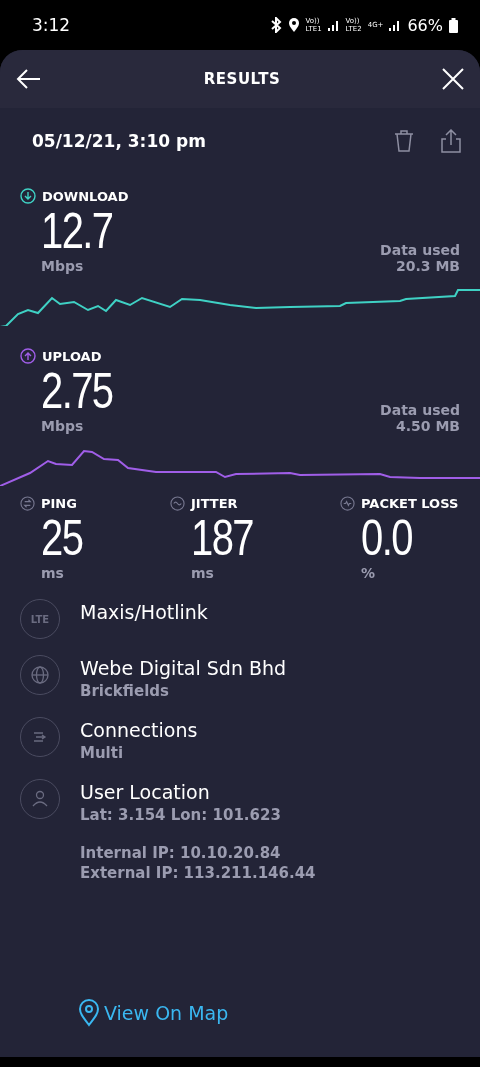 This screenshot has width=480, height=1067. Describe the element at coordinates (214, 503) in the screenshot. I see `metric-label: JITTER` at that location.